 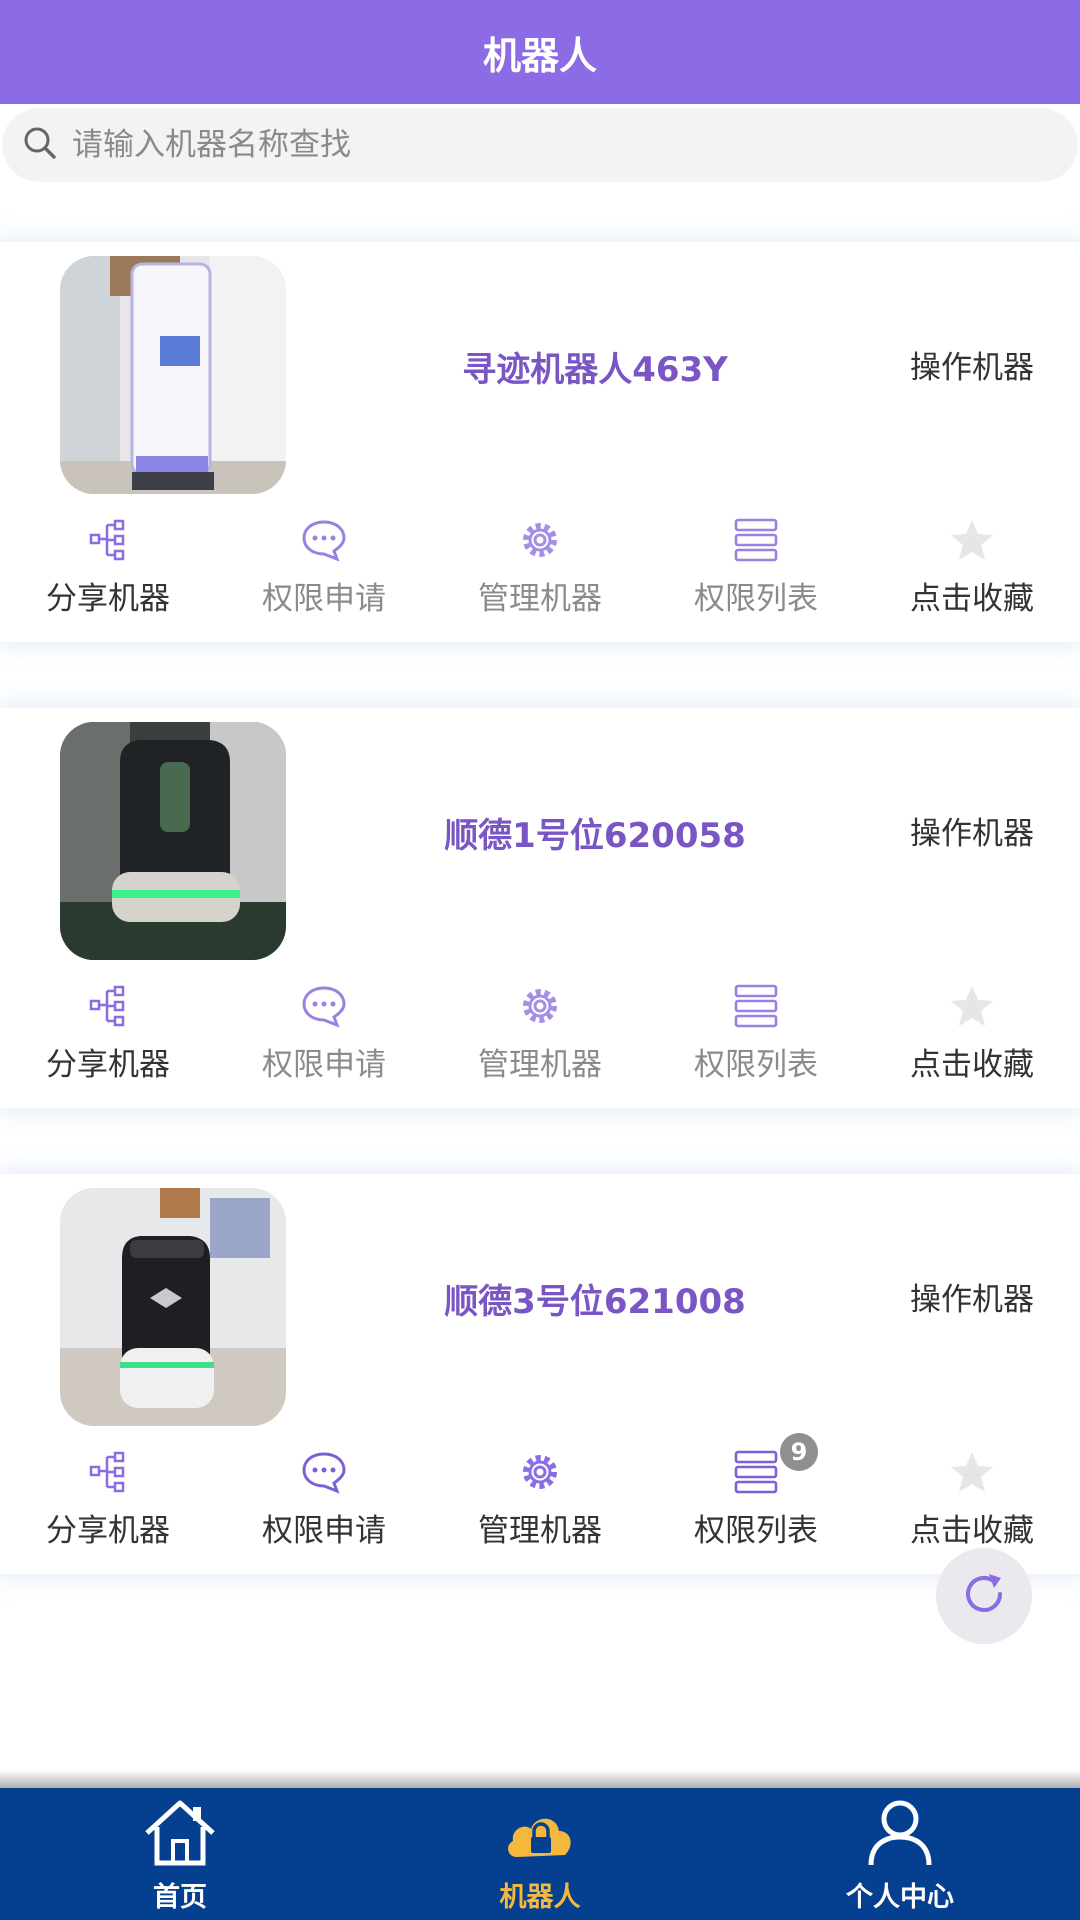 What do you see at coordinates (900, 1835) in the screenshot?
I see `user-icon` at bounding box center [900, 1835].